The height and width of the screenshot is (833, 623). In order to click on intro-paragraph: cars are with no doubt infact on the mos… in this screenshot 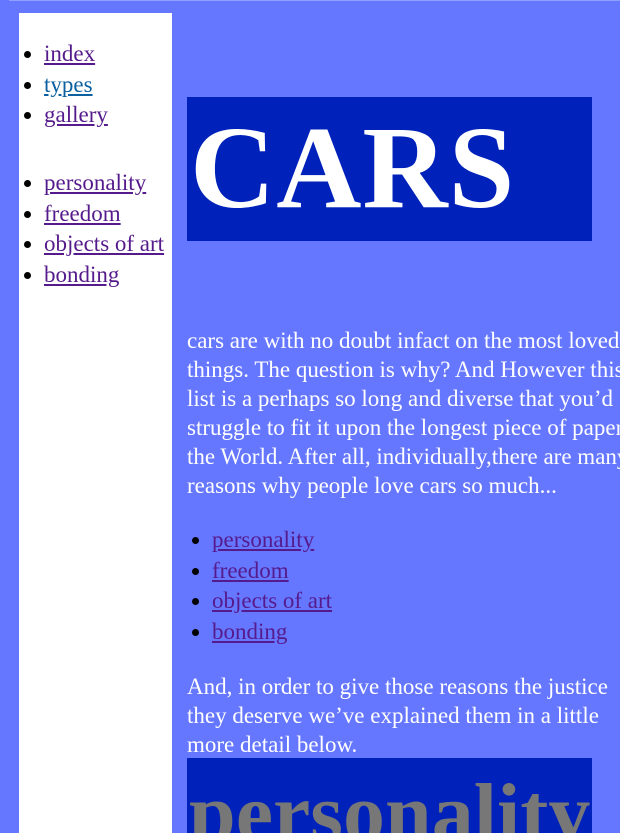, I will do `click(405, 413)`.